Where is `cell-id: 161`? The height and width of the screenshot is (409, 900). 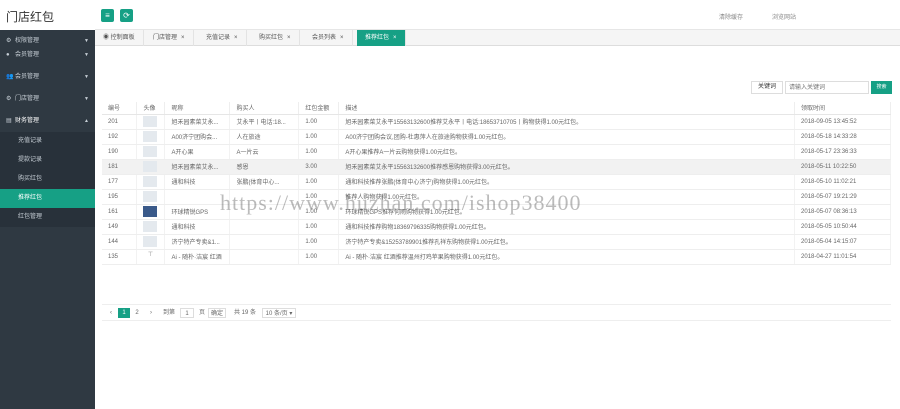 cell-id: 161 is located at coordinates (120, 212).